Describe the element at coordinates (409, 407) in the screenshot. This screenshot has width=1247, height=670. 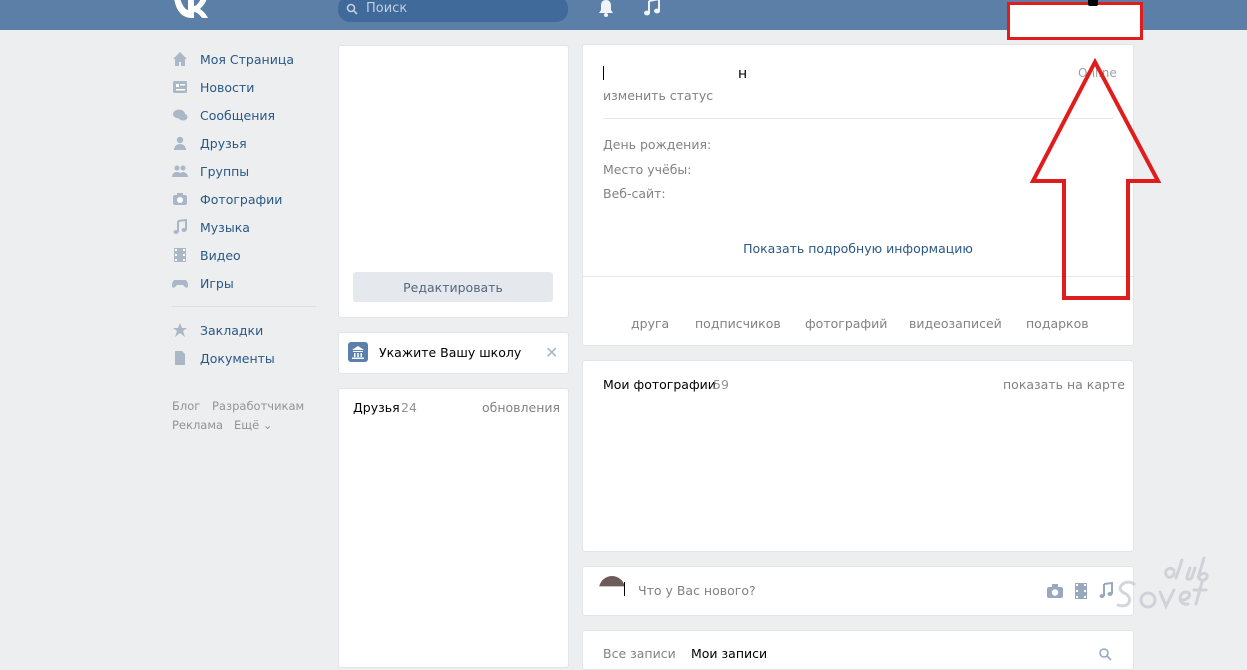
I see `friends-count: 24` at that location.